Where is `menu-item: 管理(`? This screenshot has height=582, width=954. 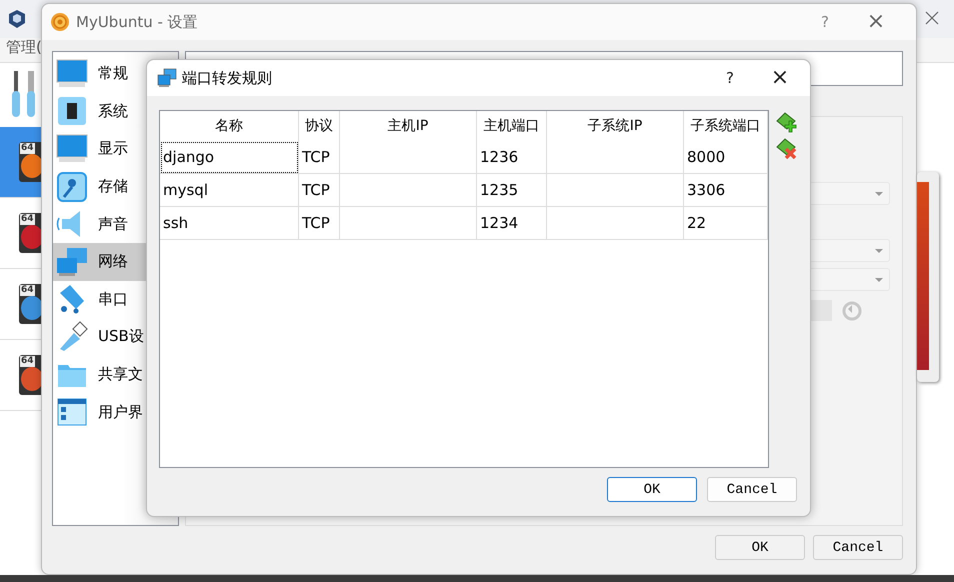
menu-item: 管理( is located at coordinates (24, 47).